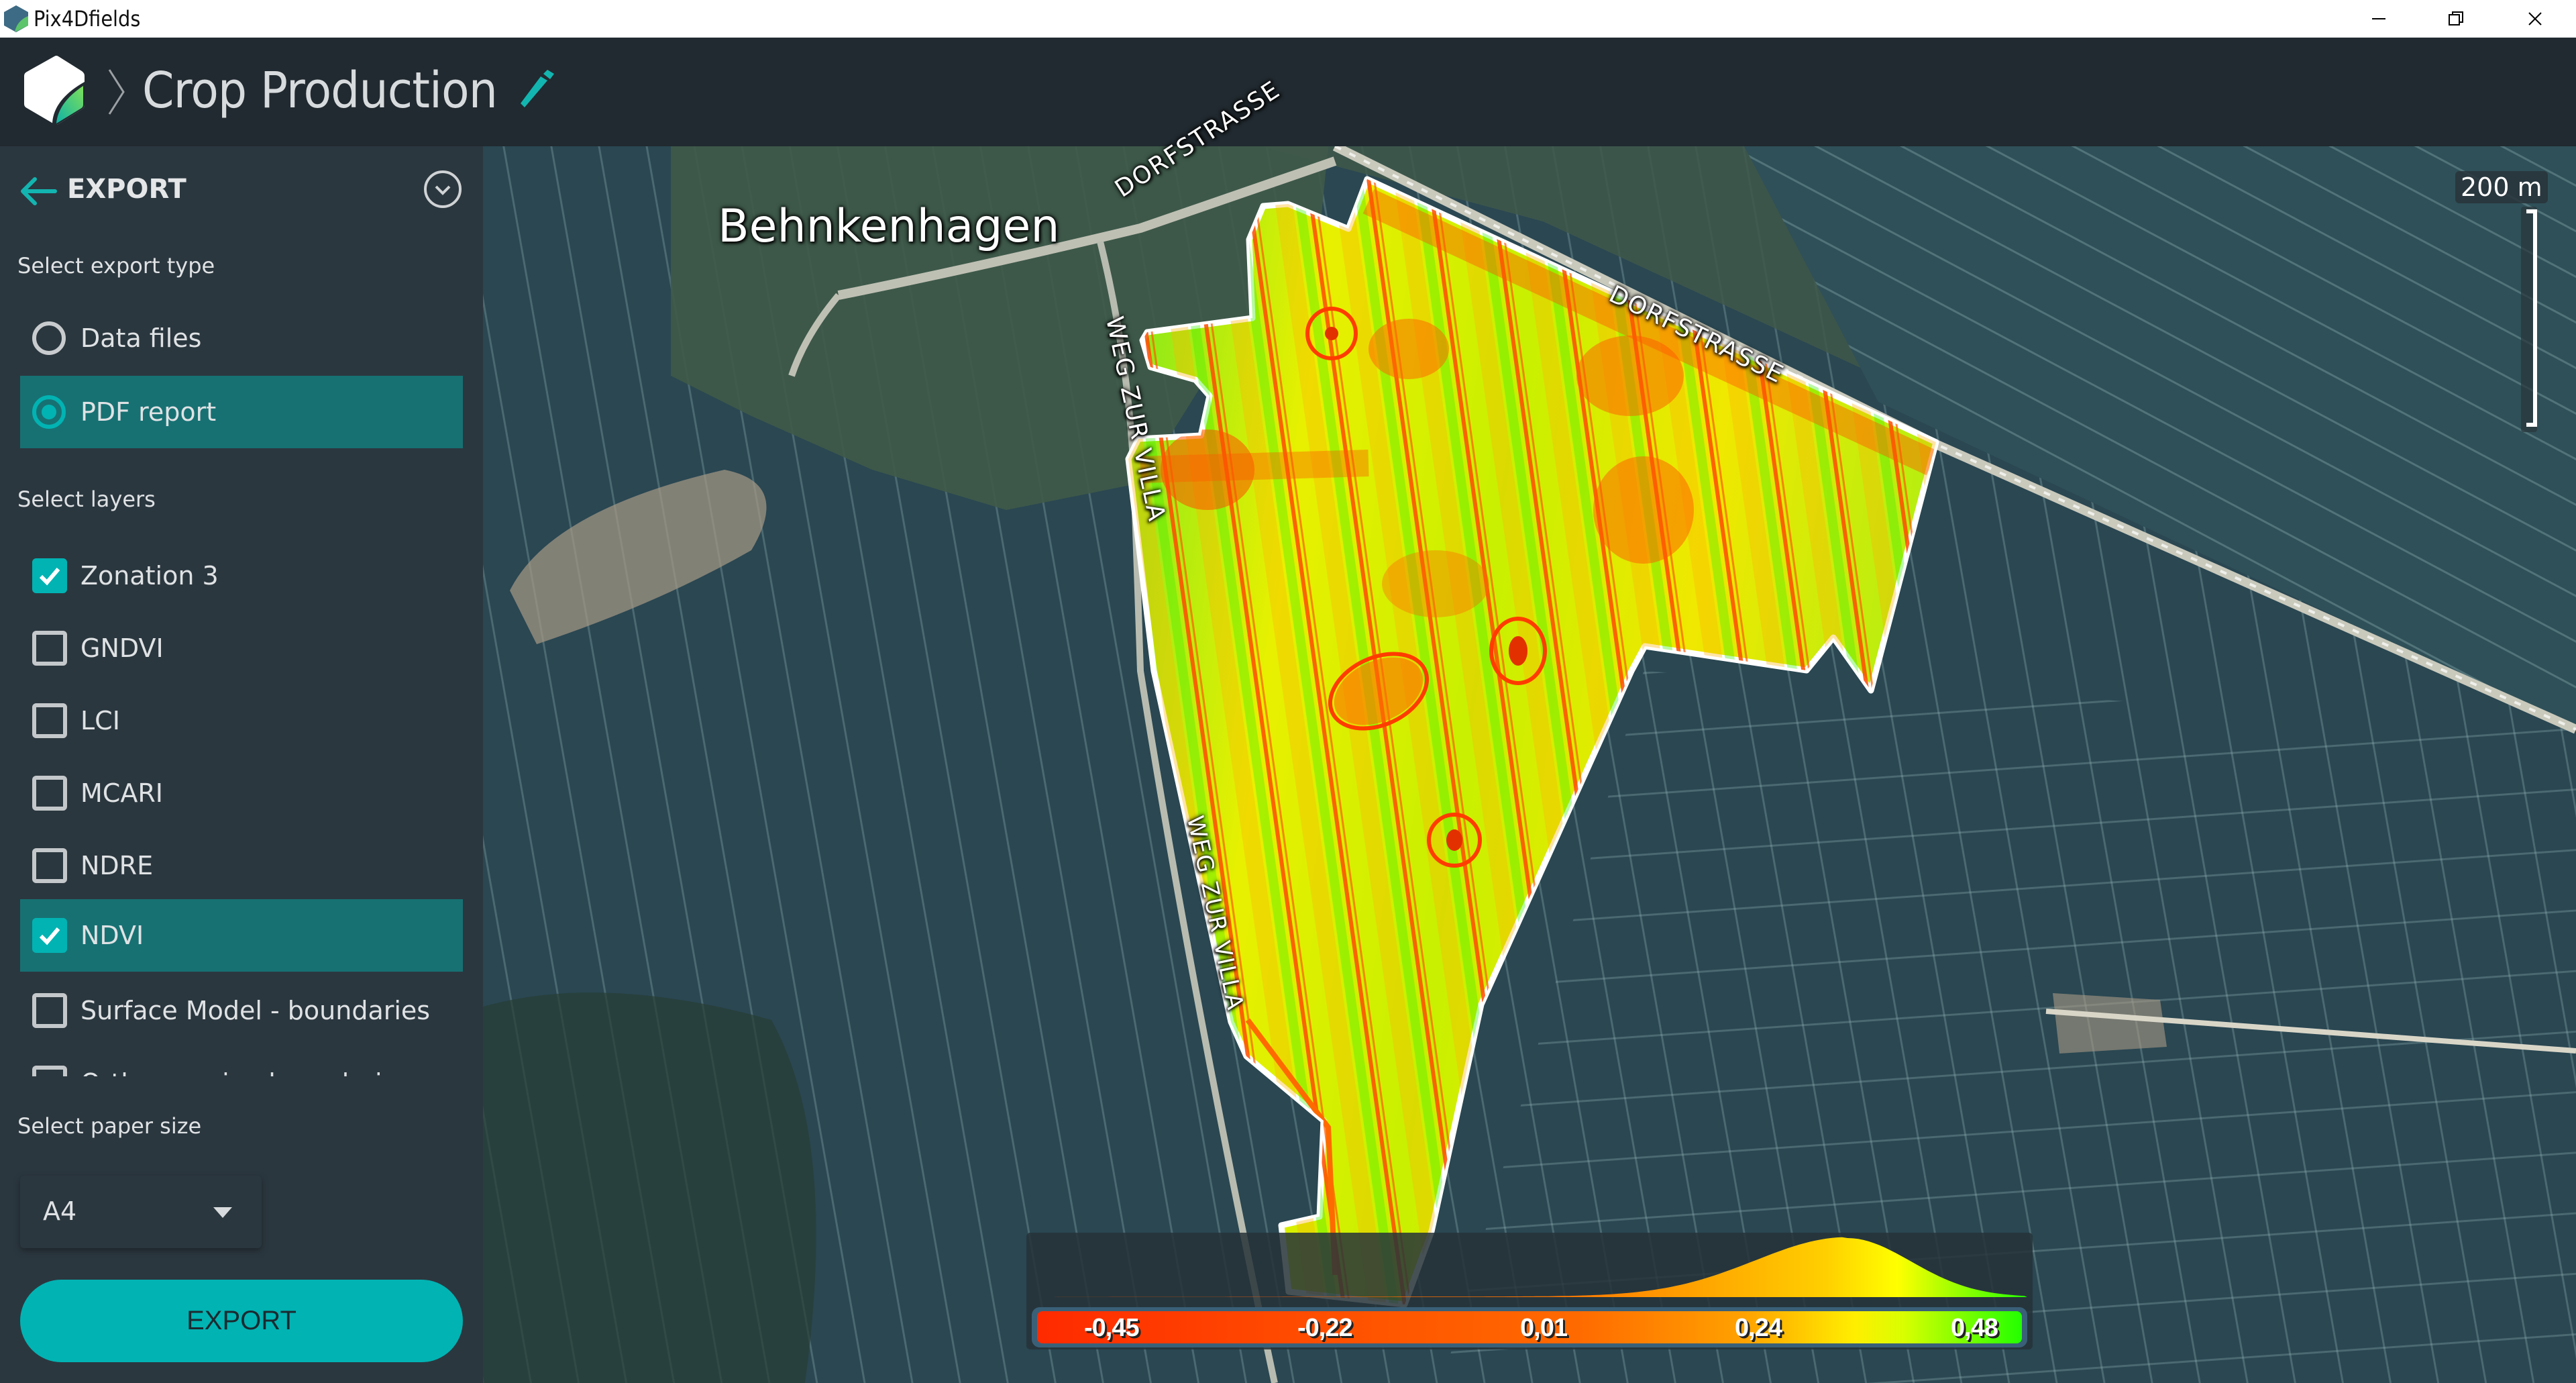 The height and width of the screenshot is (1383, 2576). I want to click on layer-label: LCI, so click(100, 720).